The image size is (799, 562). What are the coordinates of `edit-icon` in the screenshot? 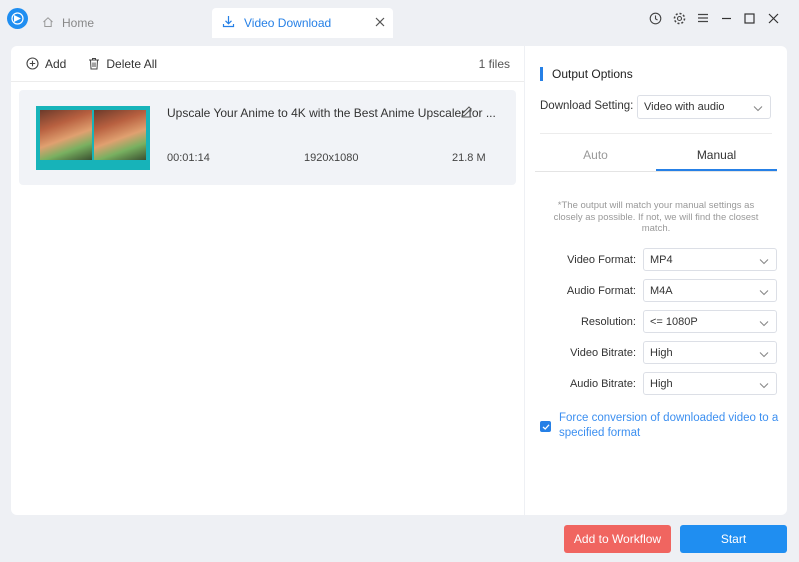 It's located at (466, 113).